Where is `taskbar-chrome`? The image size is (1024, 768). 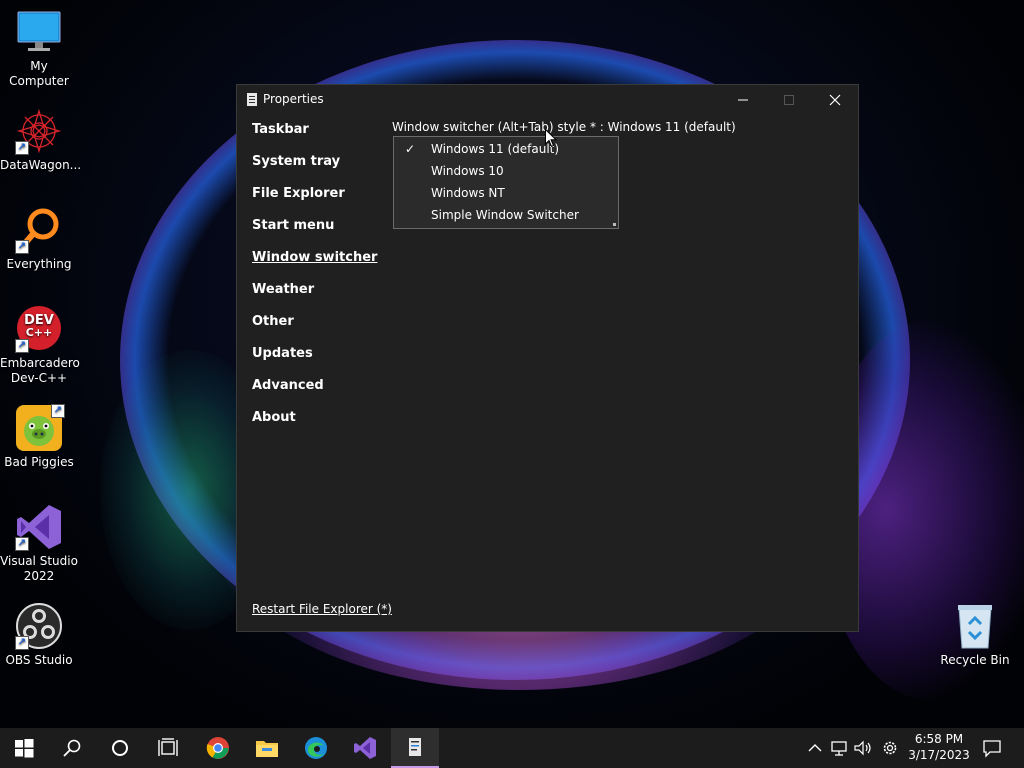
taskbar-chrome is located at coordinates (218, 748).